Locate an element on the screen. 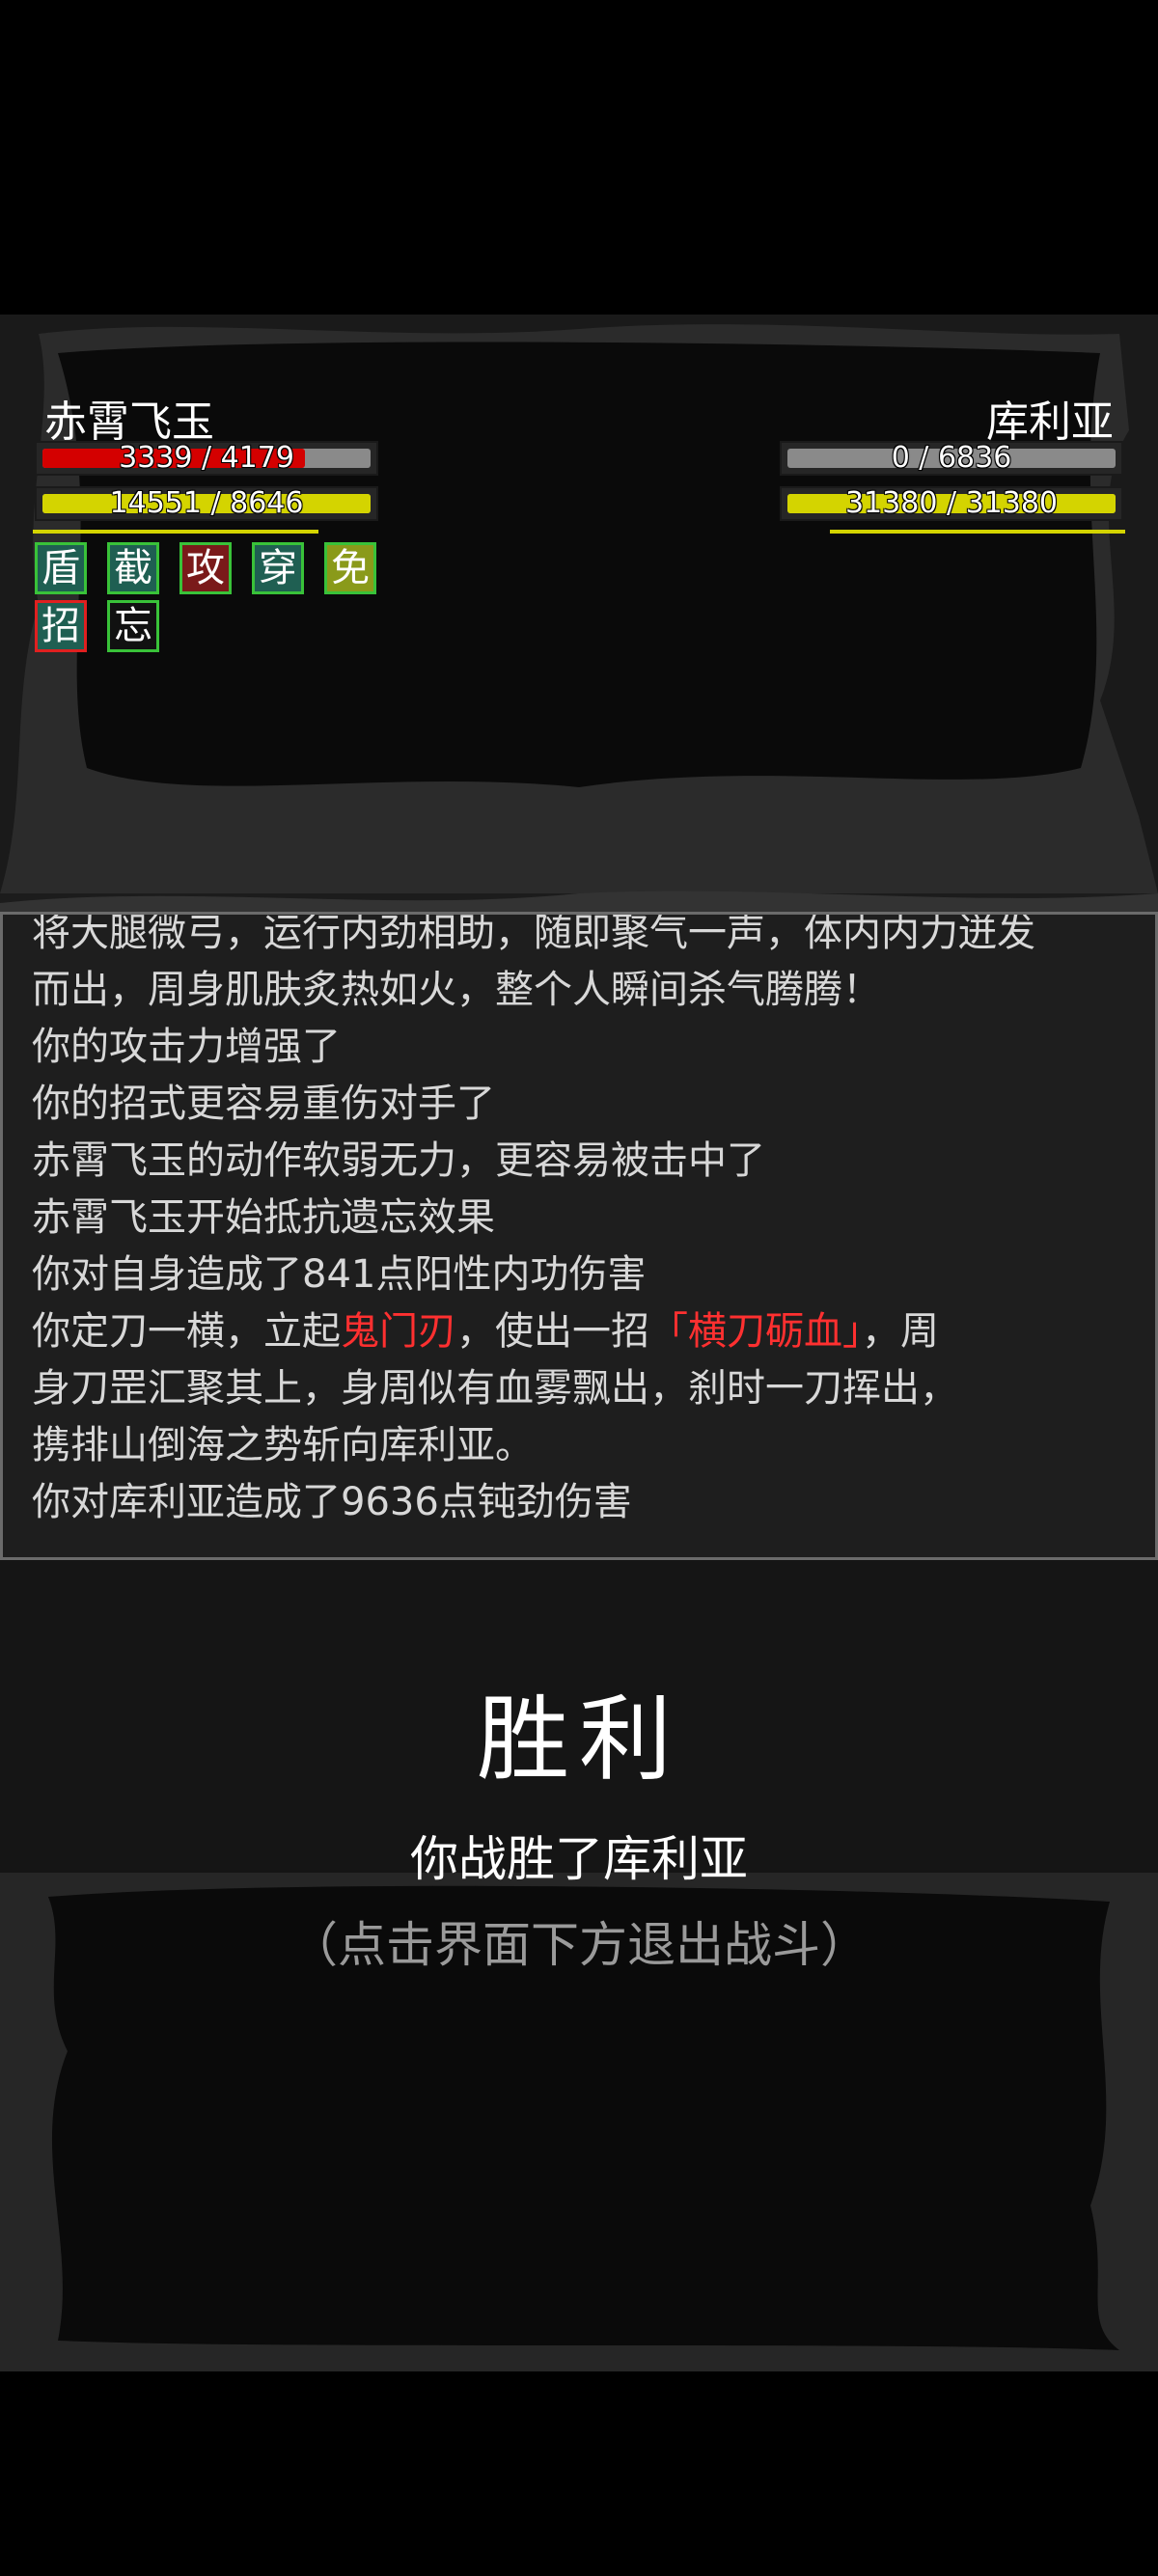 The image size is (1158, 2576). buff-badge: 免 is located at coordinates (350, 568).